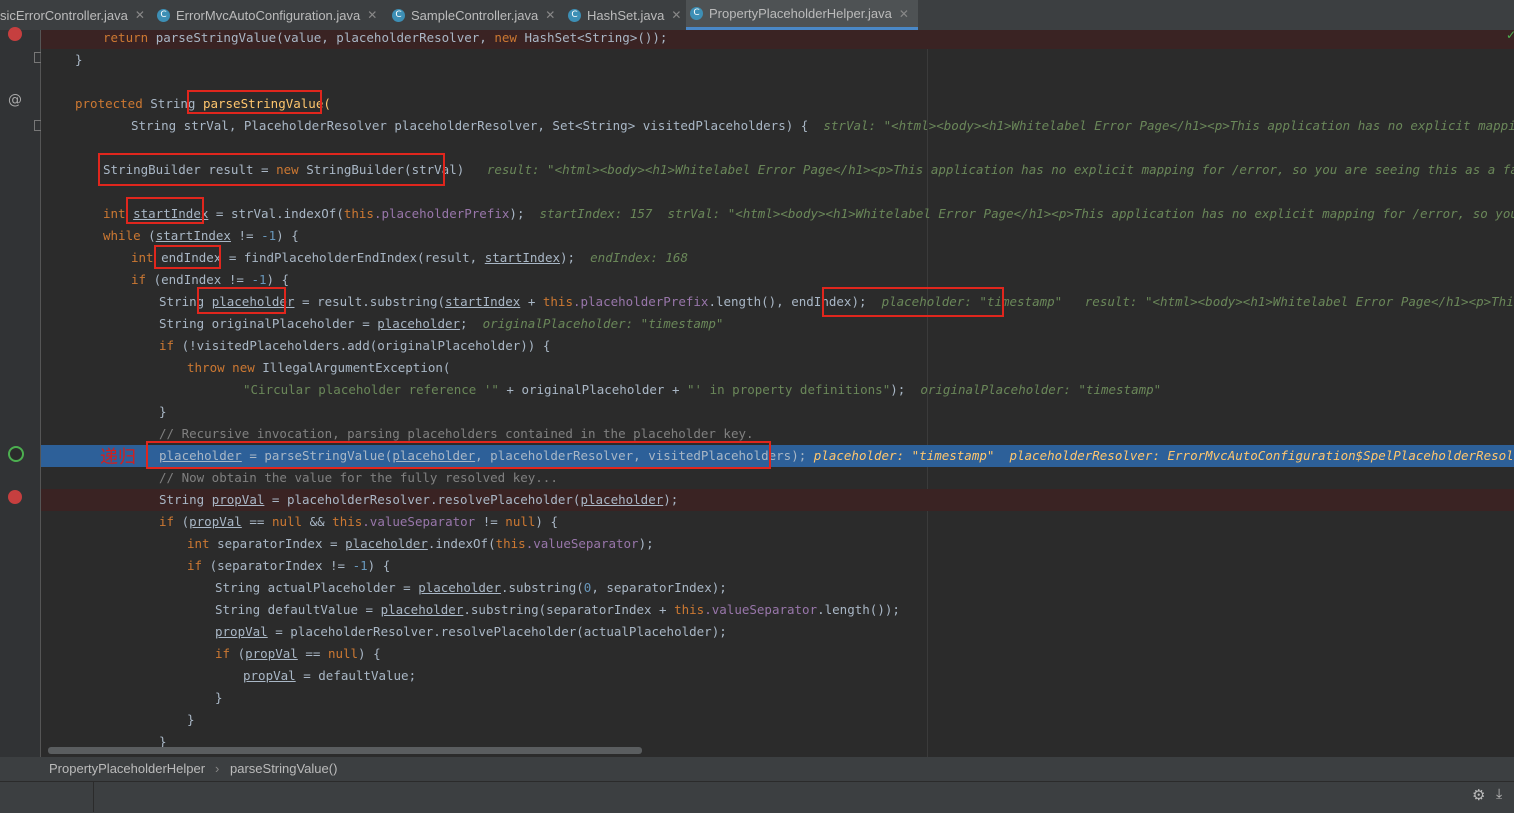 This screenshot has height=813, width=1514. Describe the element at coordinates (639, 257) in the screenshot. I see `debug-inline-value: endIndex: 168` at that location.